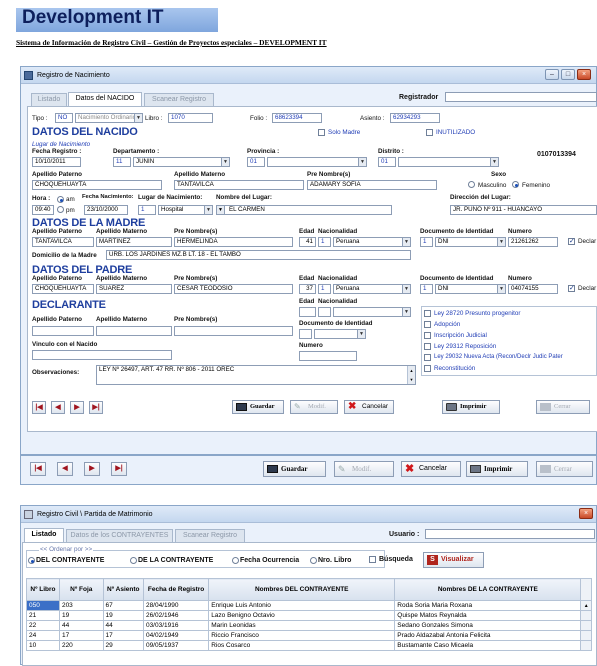 Image resolution: width=597 pixels, height=666 pixels. I want to click on fecha-nac-field: 23/10/2000, so click(106, 210).